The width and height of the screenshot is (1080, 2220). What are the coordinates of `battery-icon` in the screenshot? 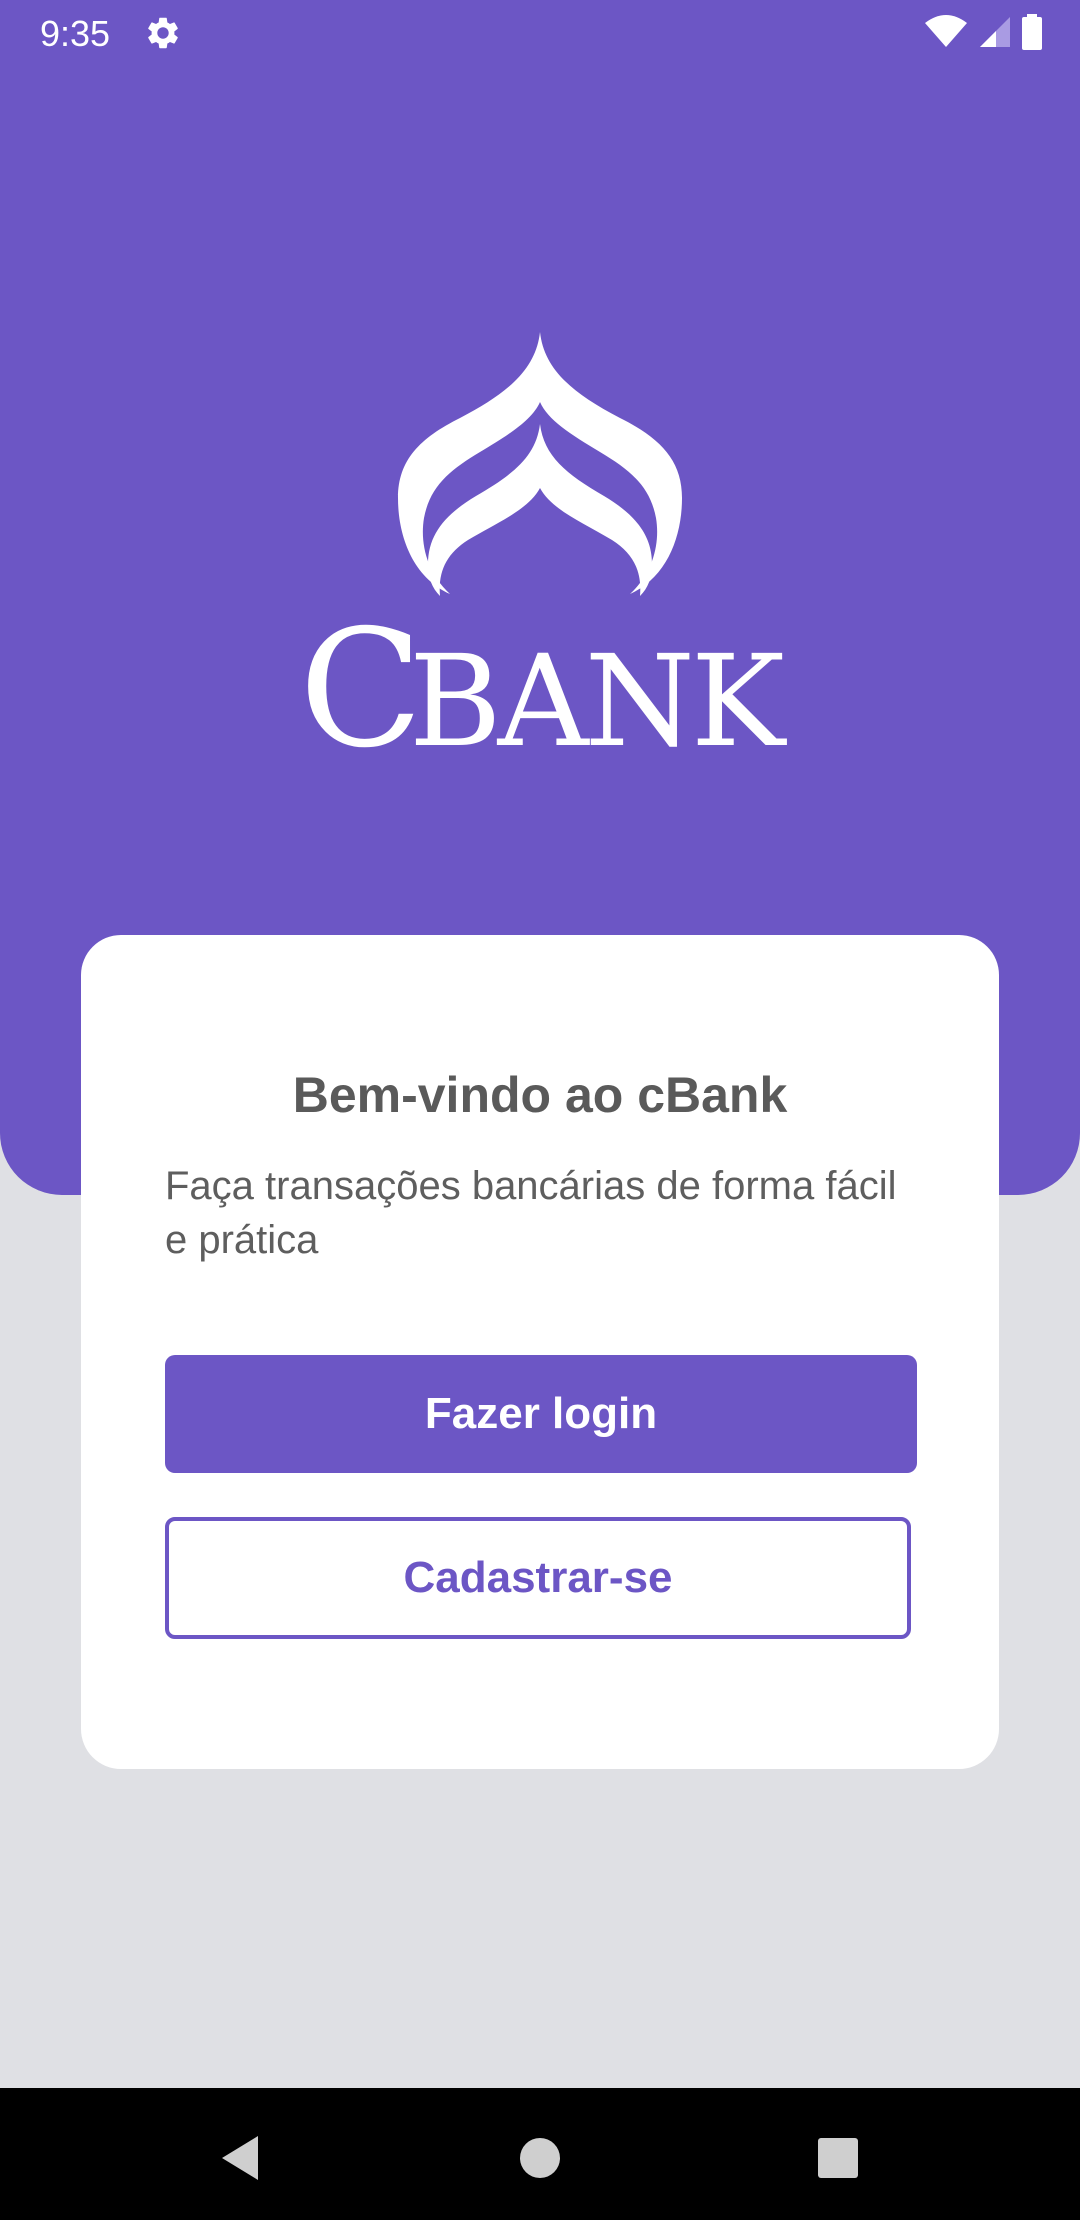 It's located at (1032, 34).